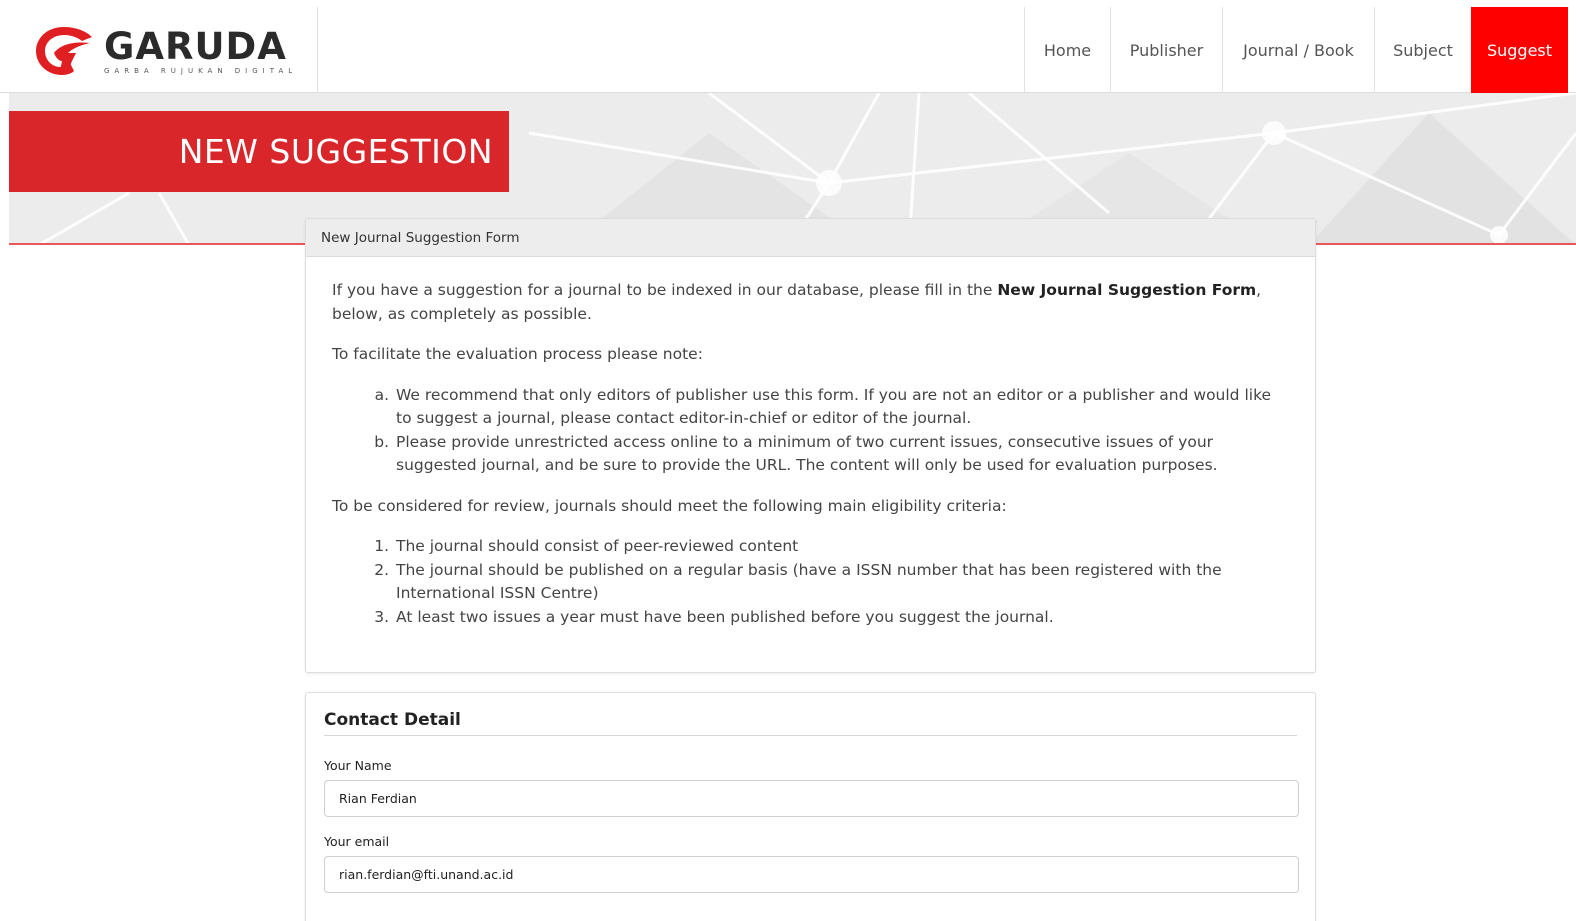 Image resolution: width=1576 pixels, height=921 pixels. I want to click on logo-divider, so click(317, 50).